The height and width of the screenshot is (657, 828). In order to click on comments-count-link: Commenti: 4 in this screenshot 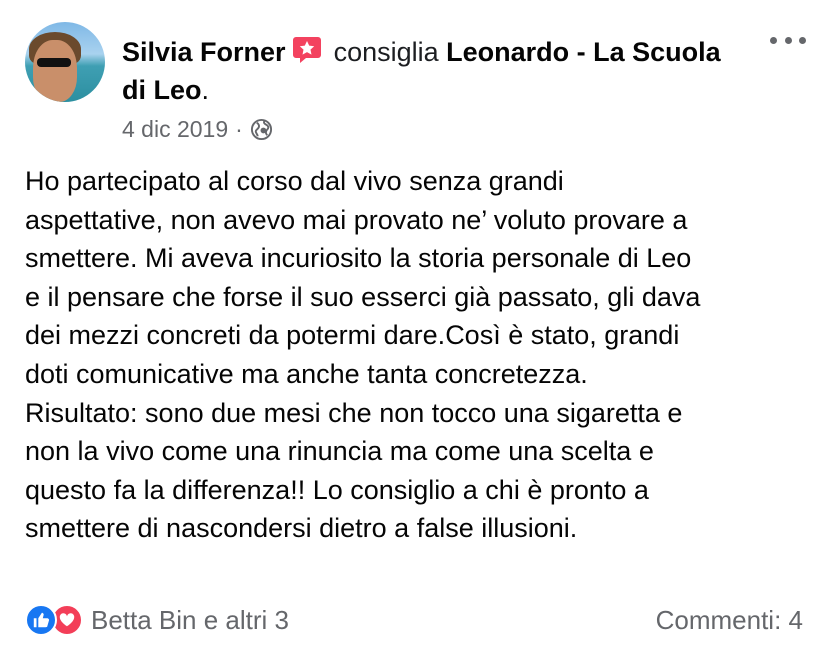, I will do `click(729, 620)`.